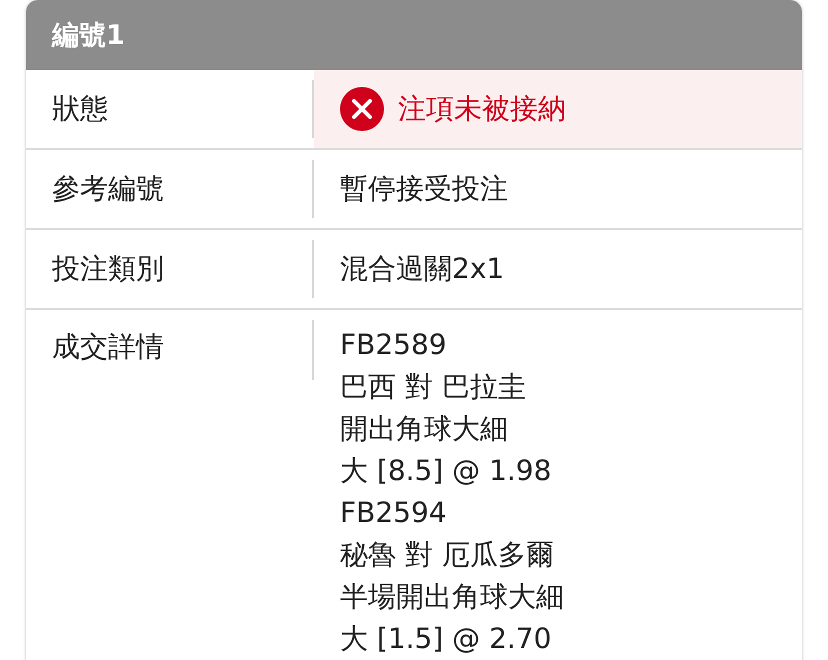  Describe the element at coordinates (108, 189) in the screenshot. I see `field-label: 參考編號` at that location.